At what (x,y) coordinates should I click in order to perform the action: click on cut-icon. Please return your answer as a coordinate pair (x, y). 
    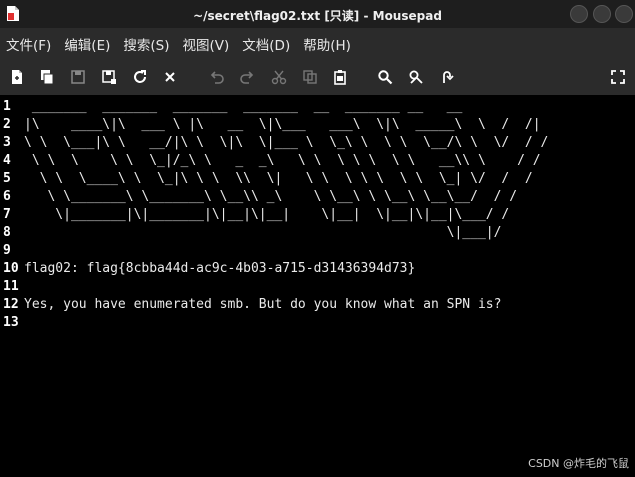
    Looking at the image, I should click on (279, 77).